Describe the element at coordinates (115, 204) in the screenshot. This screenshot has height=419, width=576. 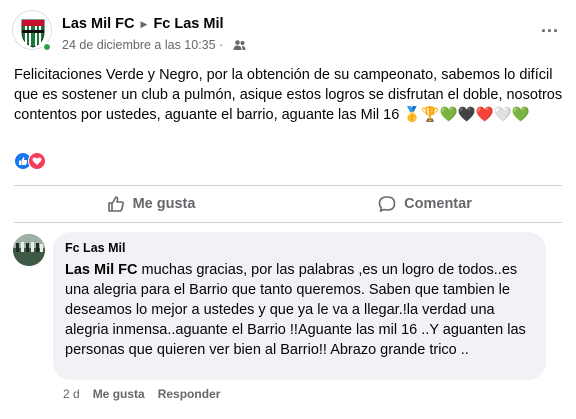
I see `thumbs-up-icon` at that location.